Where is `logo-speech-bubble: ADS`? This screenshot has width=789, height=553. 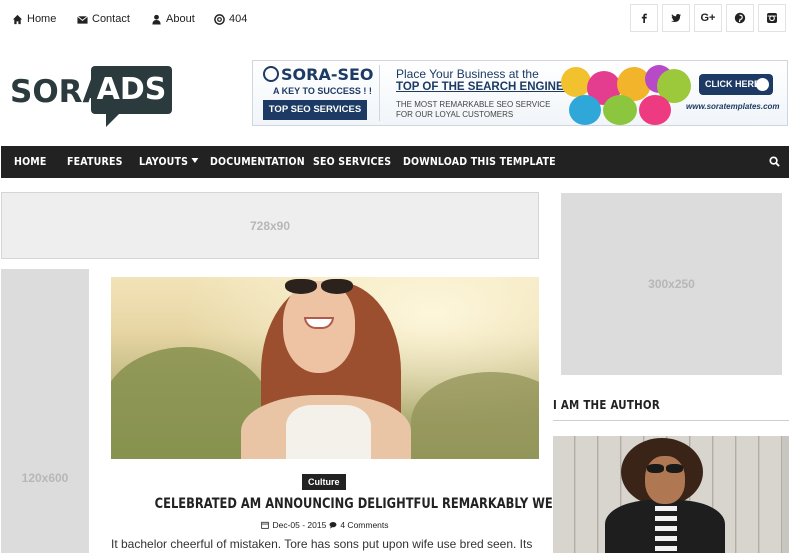 logo-speech-bubble: ADS is located at coordinates (131, 90).